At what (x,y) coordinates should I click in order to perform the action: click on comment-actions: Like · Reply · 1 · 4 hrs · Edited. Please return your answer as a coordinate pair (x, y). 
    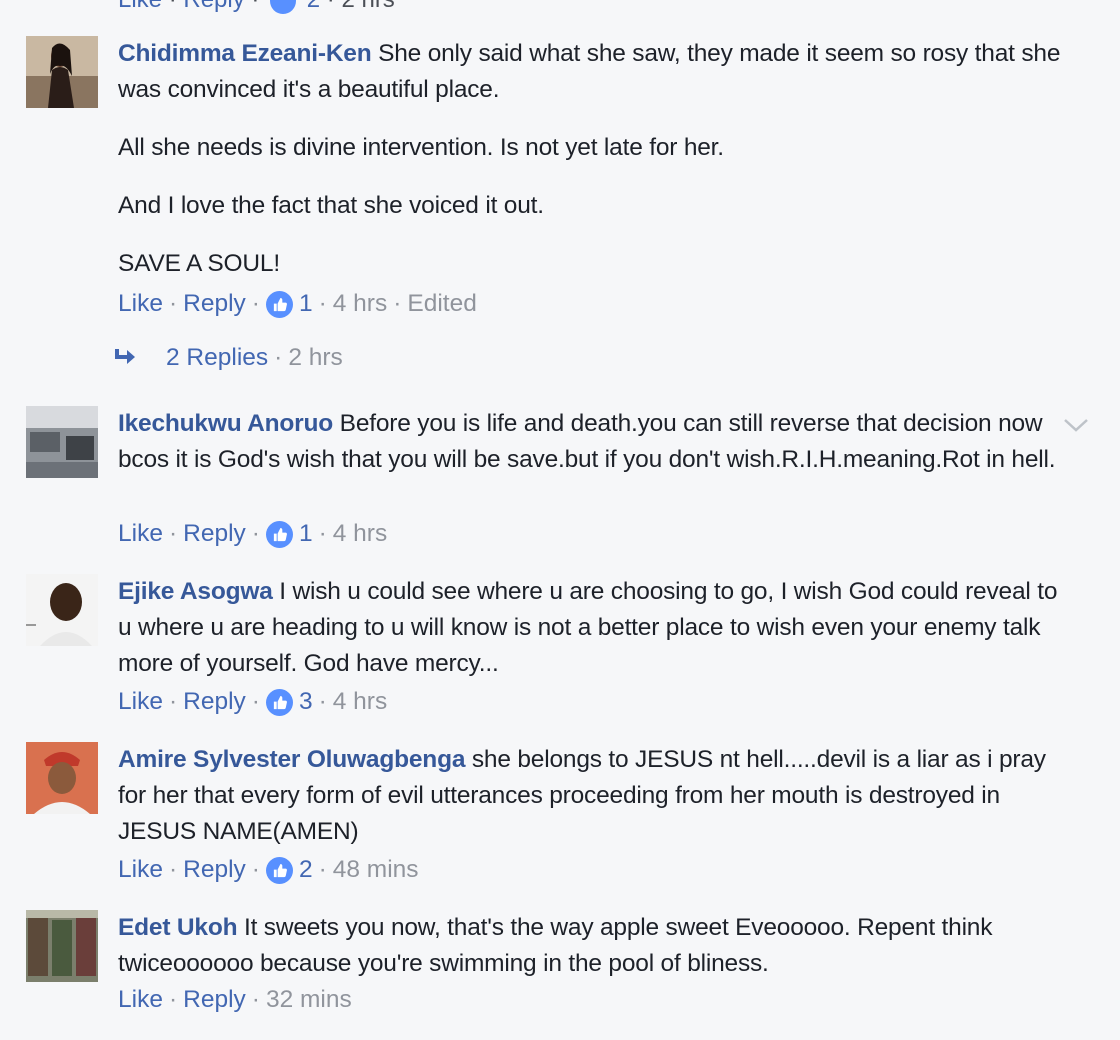
    Looking at the image, I should click on (297, 304).